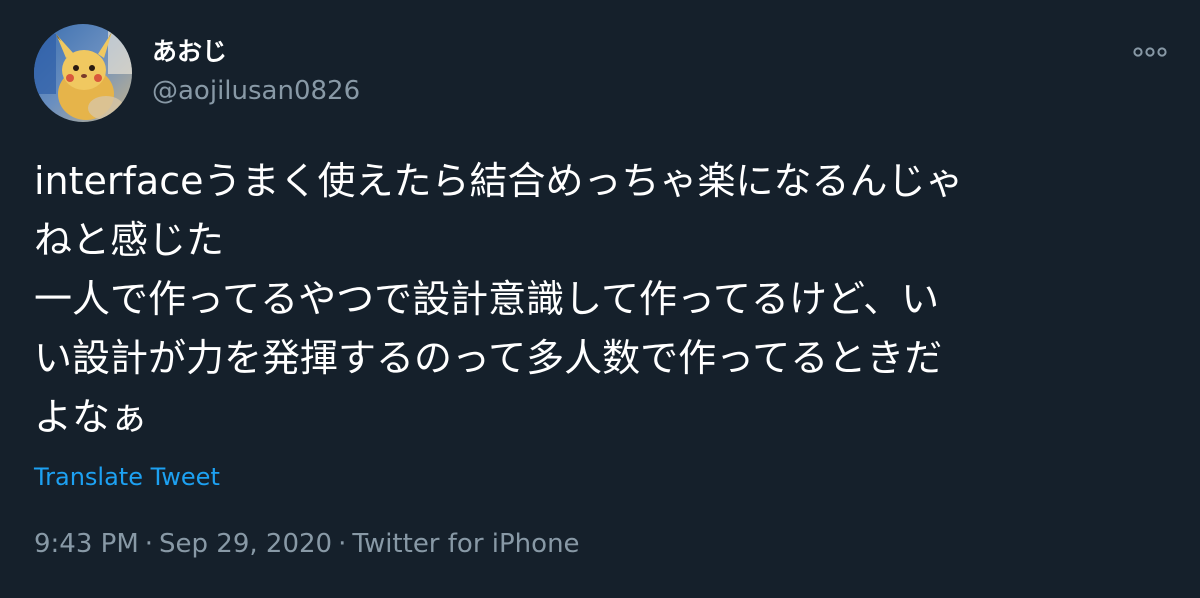 This screenshot has width=1200, height=598. Describe the element at coordinates (256, 91) in the screenshot. I see `author-handle: @aojilusan0826` at that location.